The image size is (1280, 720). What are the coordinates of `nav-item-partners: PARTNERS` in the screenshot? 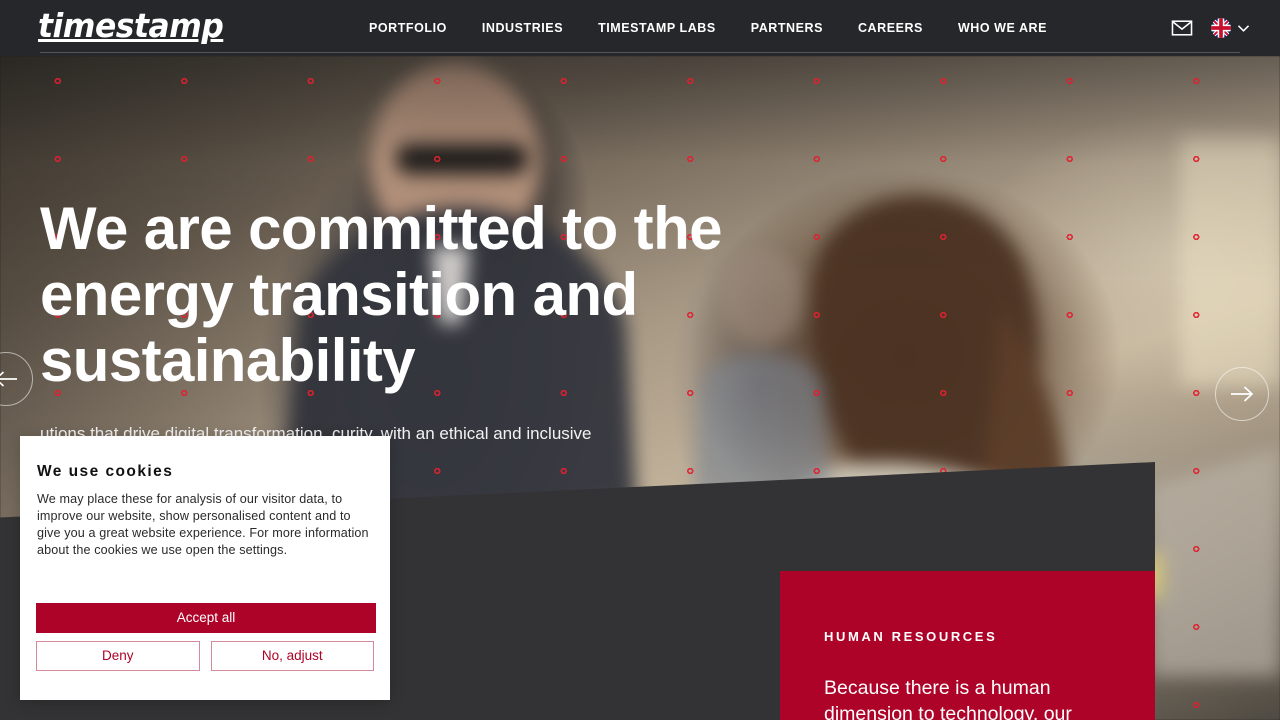 It's located at (787, 28).